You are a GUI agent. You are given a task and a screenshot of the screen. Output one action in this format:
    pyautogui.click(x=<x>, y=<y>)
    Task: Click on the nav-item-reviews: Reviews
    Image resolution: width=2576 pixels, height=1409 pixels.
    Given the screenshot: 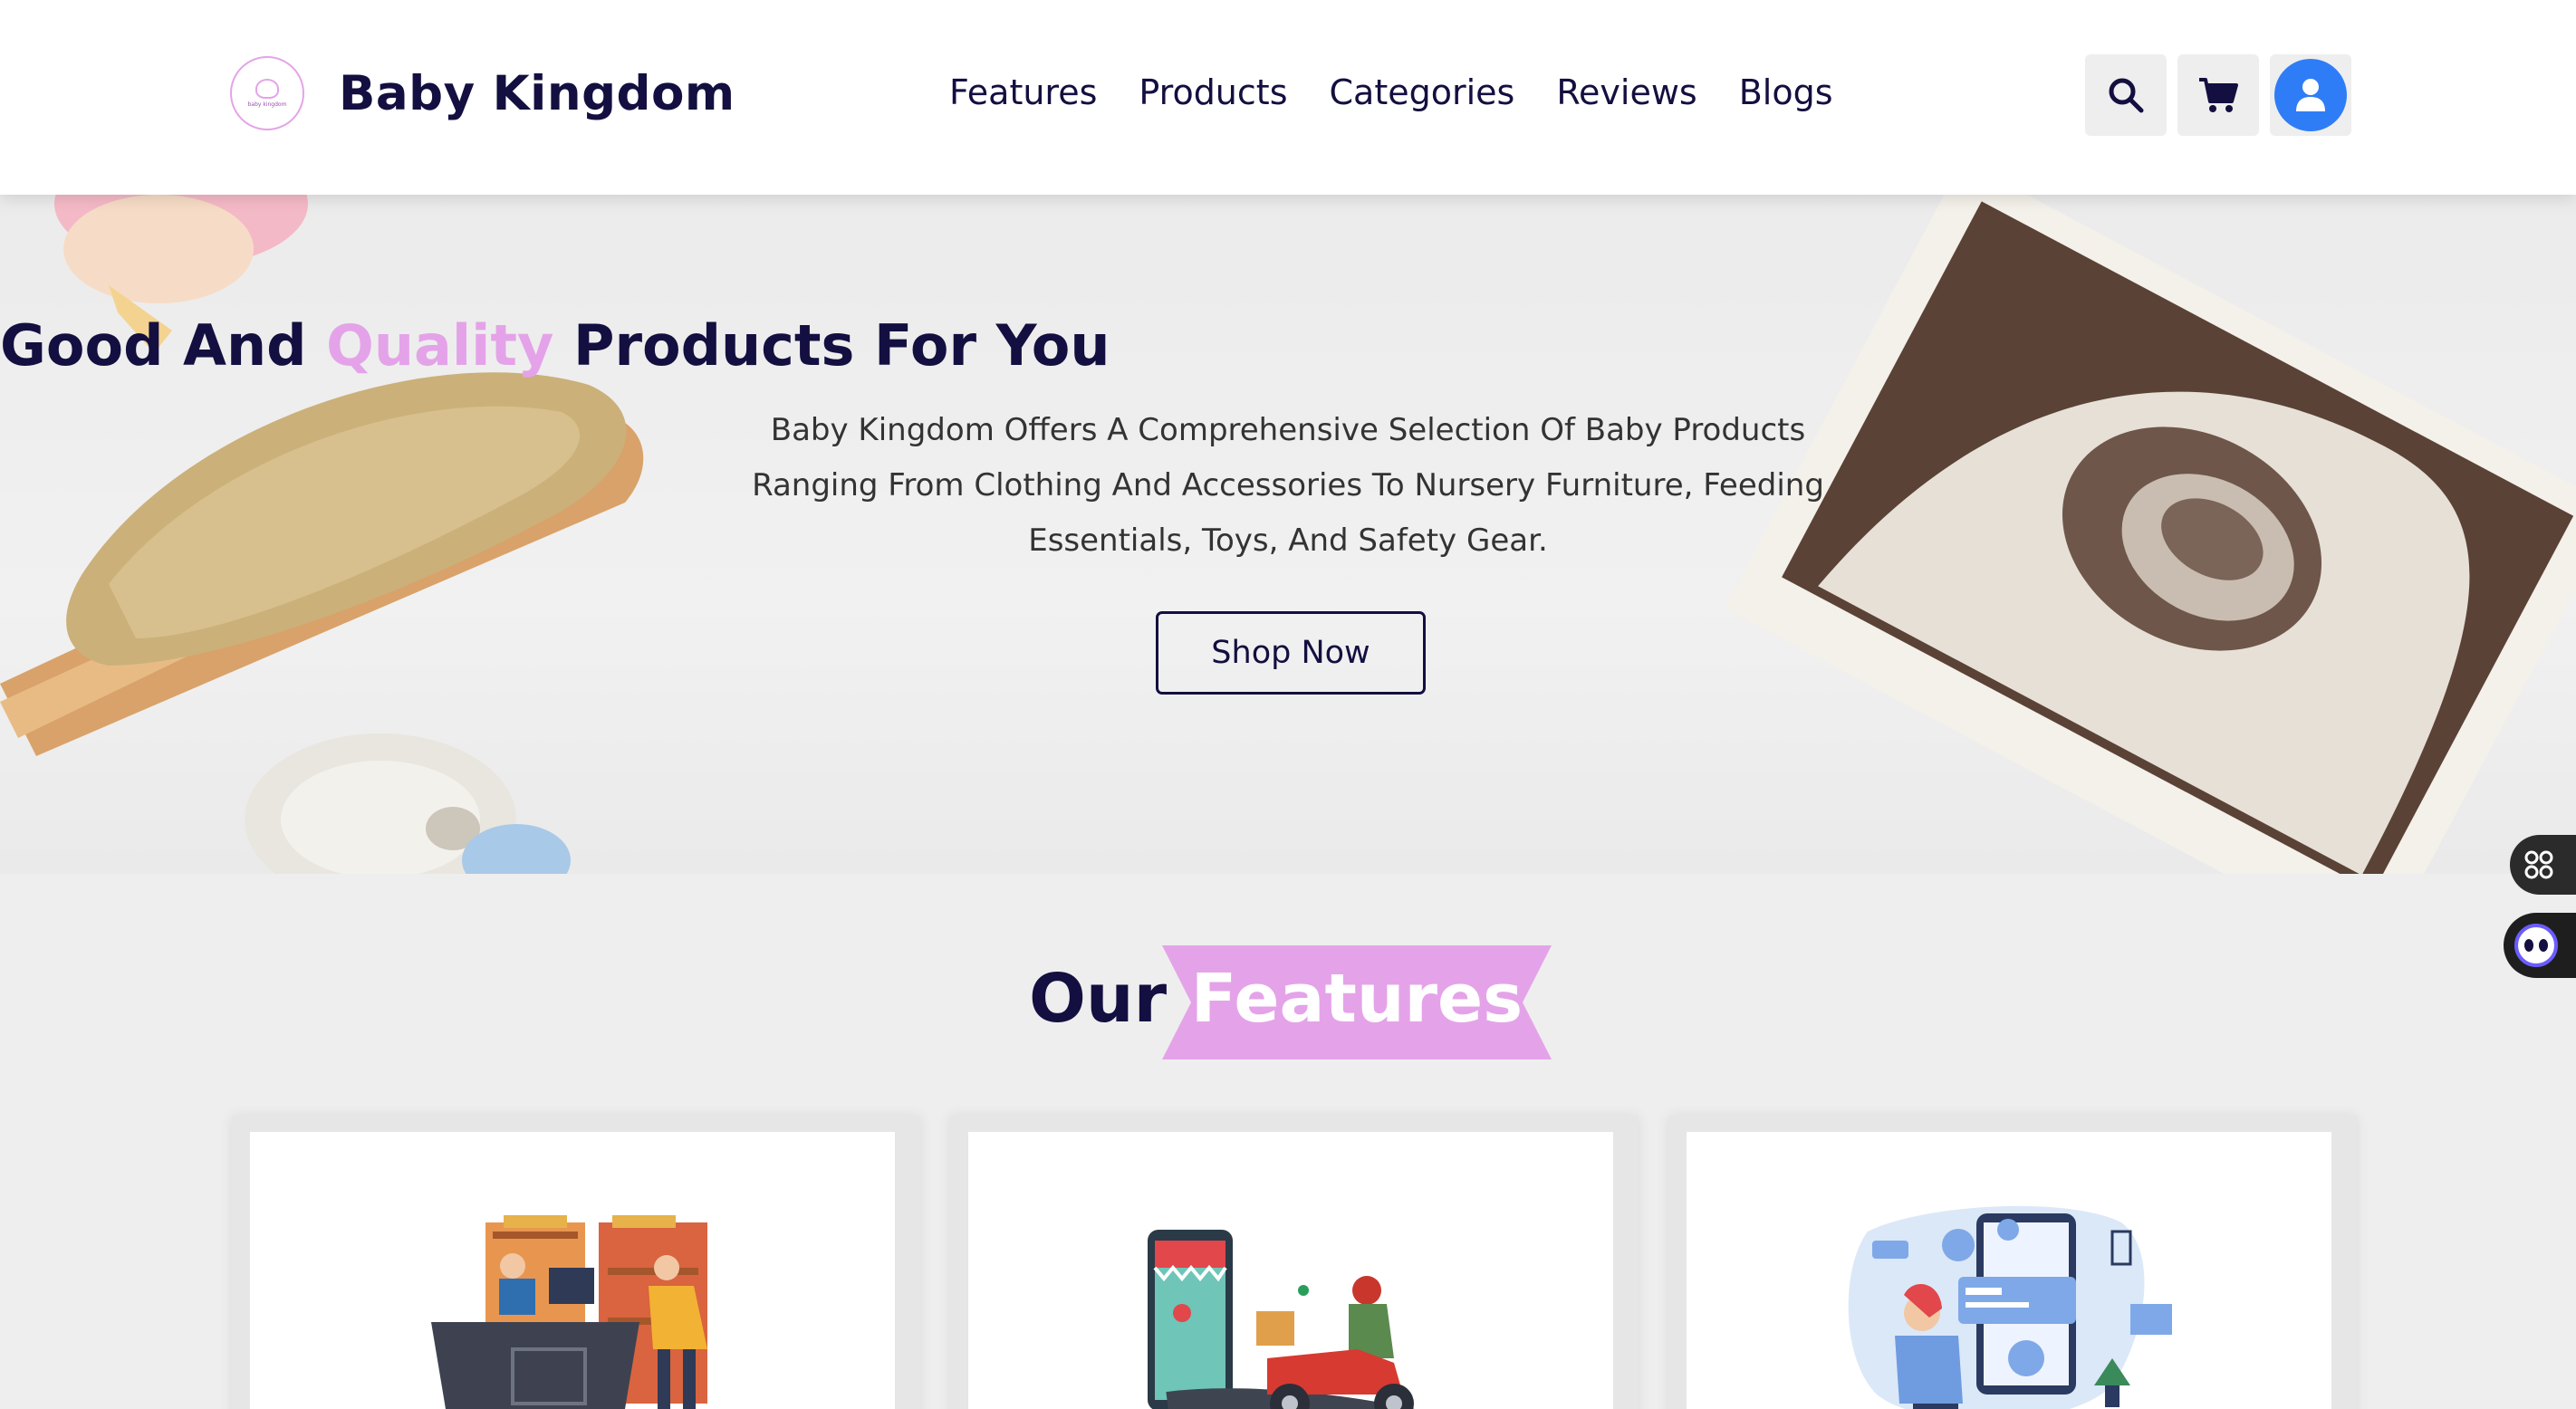 What is the action you would take?
    pyautogui.click(x=1626, y=92)
    